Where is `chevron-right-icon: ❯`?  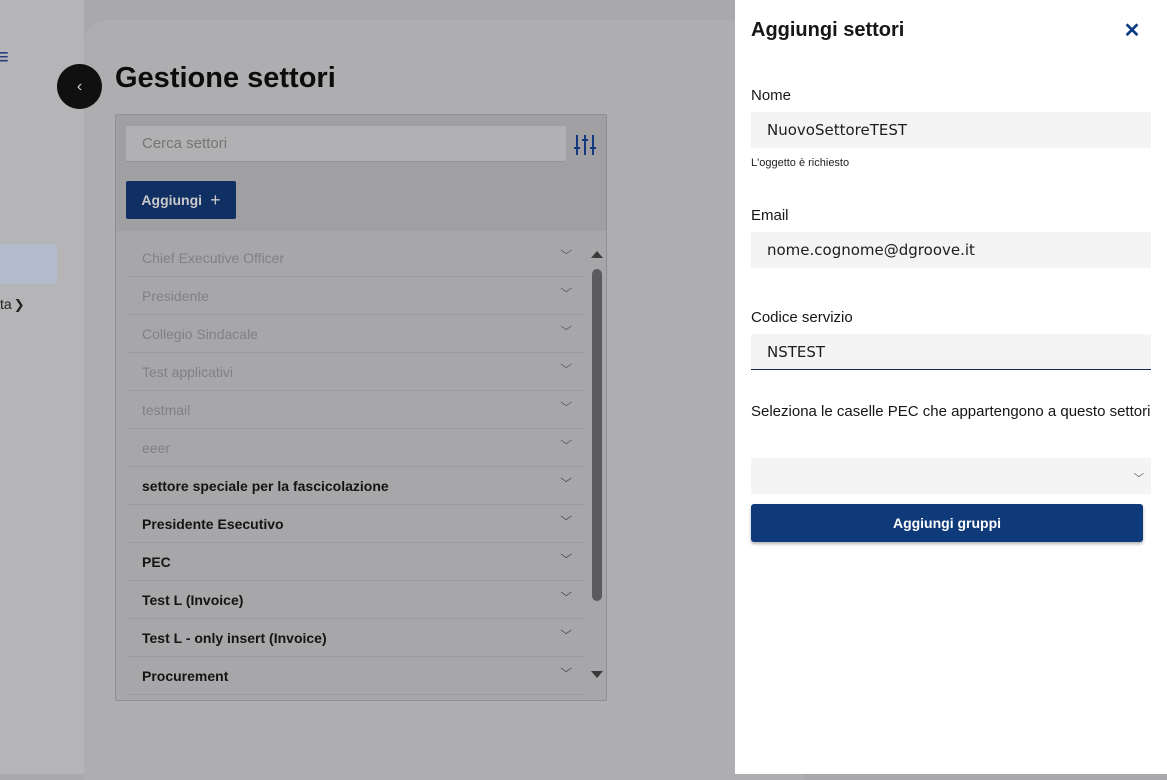
chevron-right-icon: ❯ is located at coordinates (19, 304).